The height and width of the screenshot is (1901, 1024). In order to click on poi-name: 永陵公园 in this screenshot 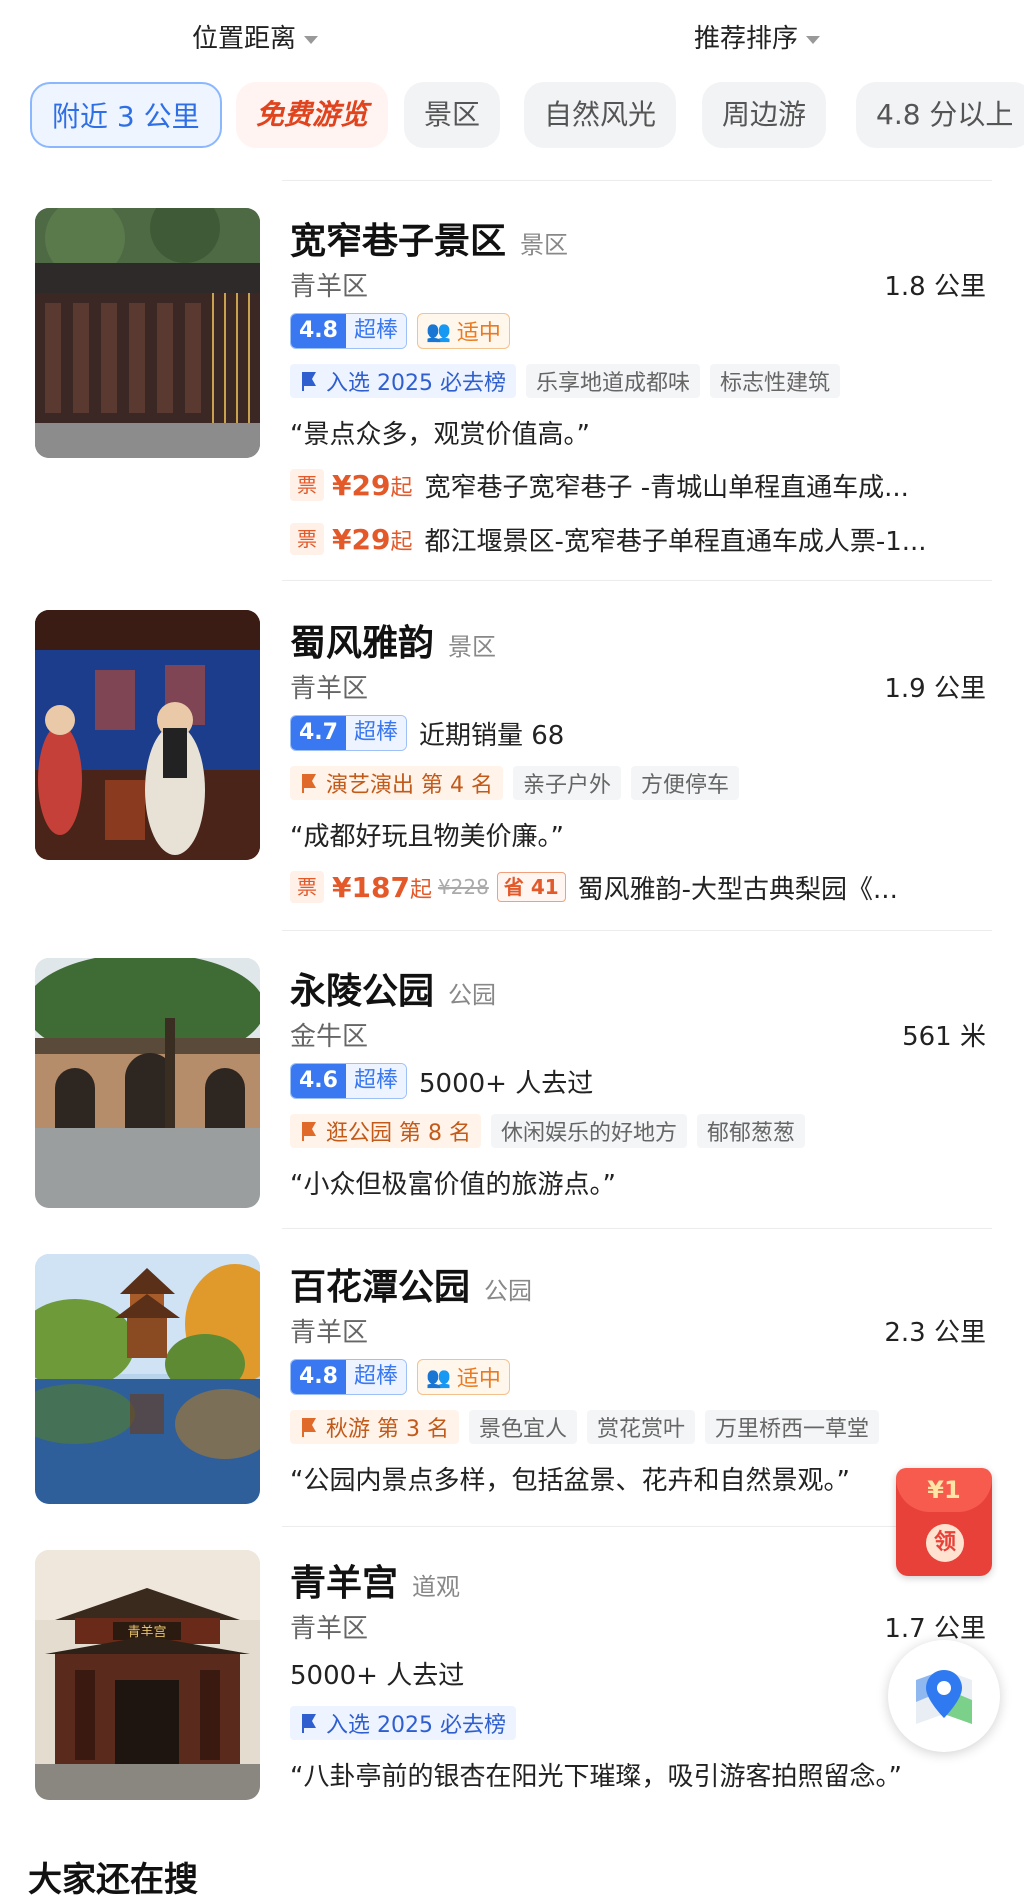, I will do `click(362, 991)`.